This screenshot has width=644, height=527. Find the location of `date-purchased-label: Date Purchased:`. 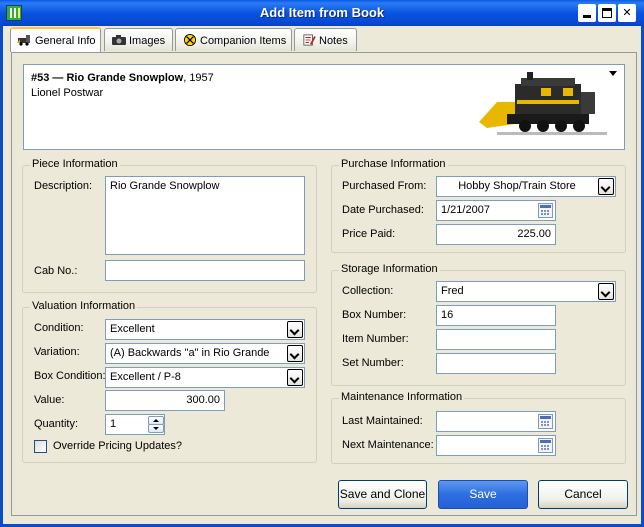

date-purchased-label: Date Purchased: is located at coordinates (383, 210).